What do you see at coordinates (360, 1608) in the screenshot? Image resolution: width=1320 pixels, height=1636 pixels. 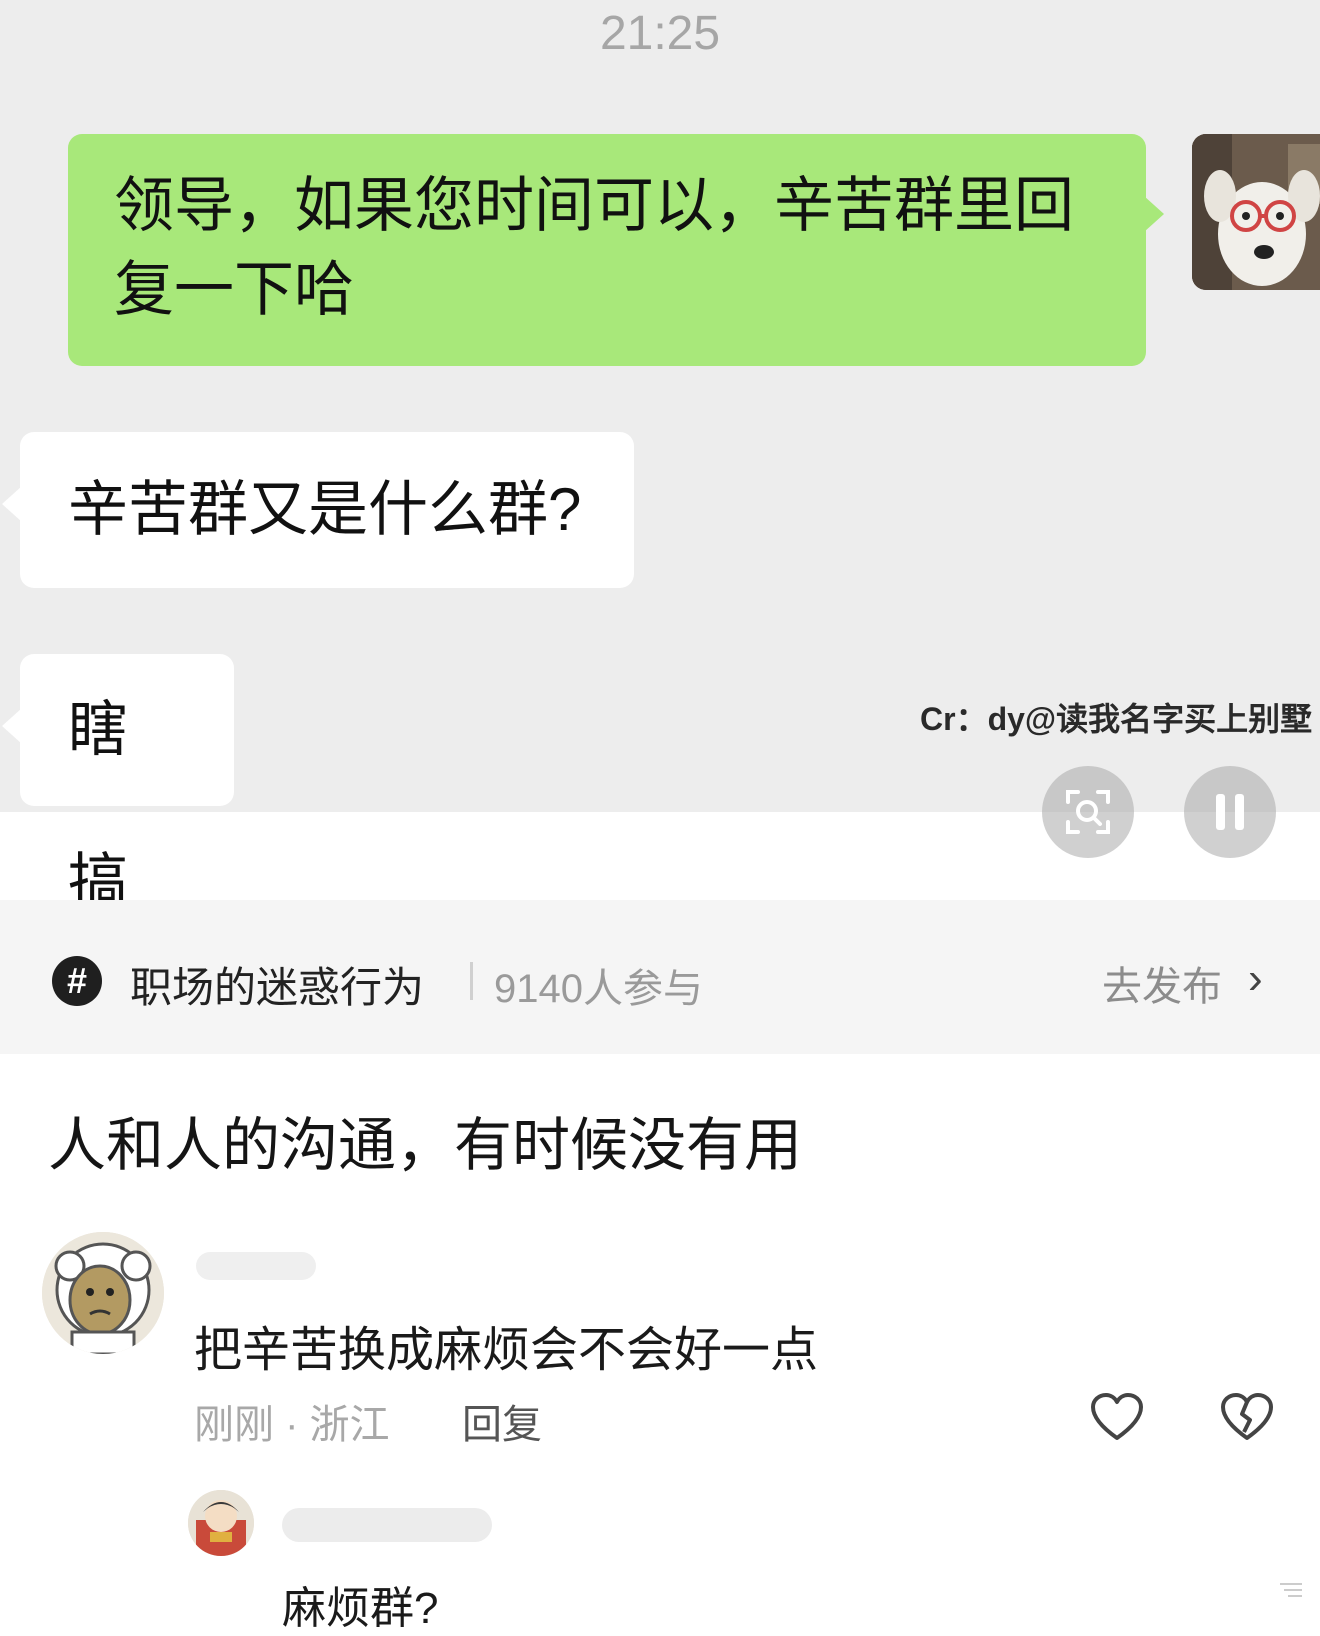 I see `reply-text: 麻烦群?` at bounding box center [360, 1608].